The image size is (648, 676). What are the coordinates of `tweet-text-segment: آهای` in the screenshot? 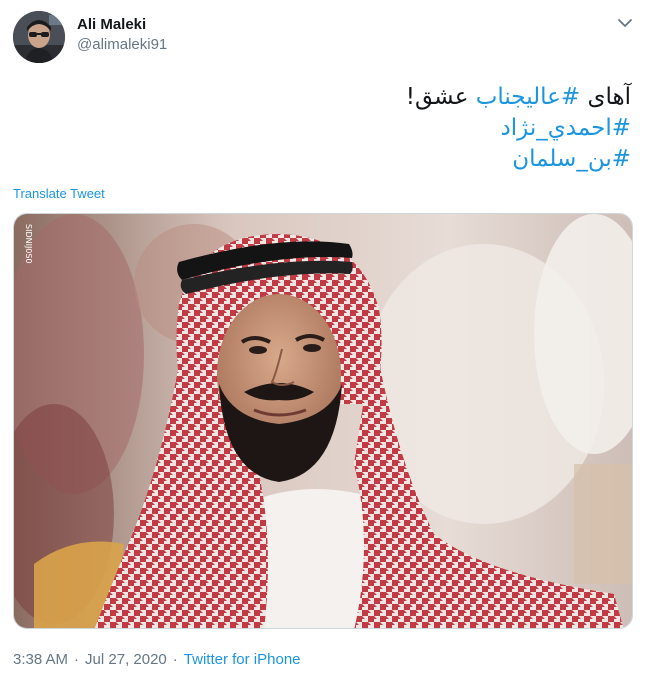 It's located at (605, 97).